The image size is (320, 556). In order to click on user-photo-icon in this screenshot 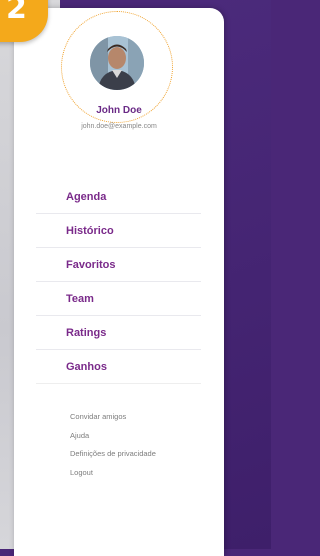, I will do `click(117, 63)`.